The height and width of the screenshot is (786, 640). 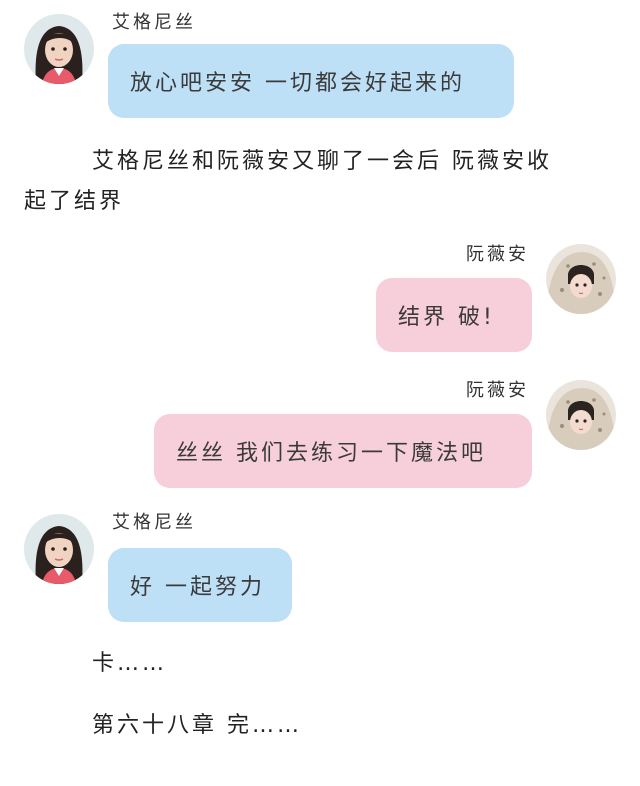 I want to click on narration-line: 起了结界, so click(x=74, y=201).